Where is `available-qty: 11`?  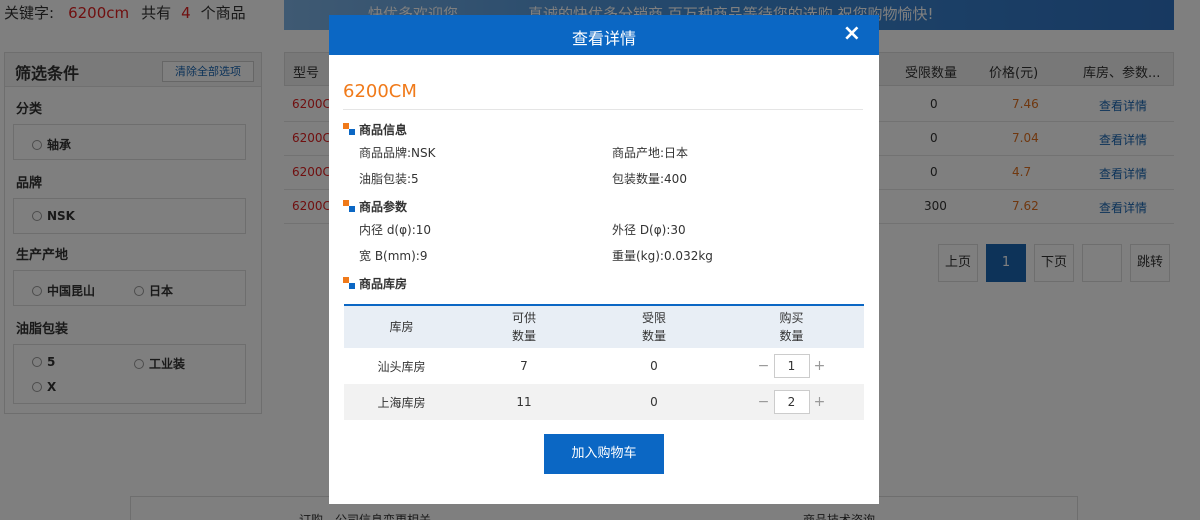
available-qty: 11 is located at coordinates (524, 402).